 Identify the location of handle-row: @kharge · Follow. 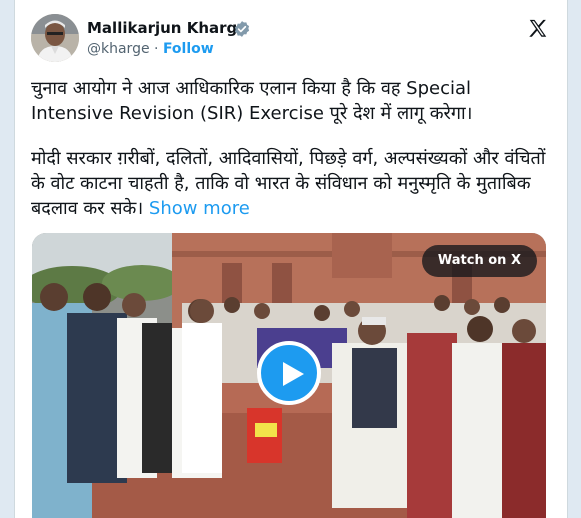
(150, 49).